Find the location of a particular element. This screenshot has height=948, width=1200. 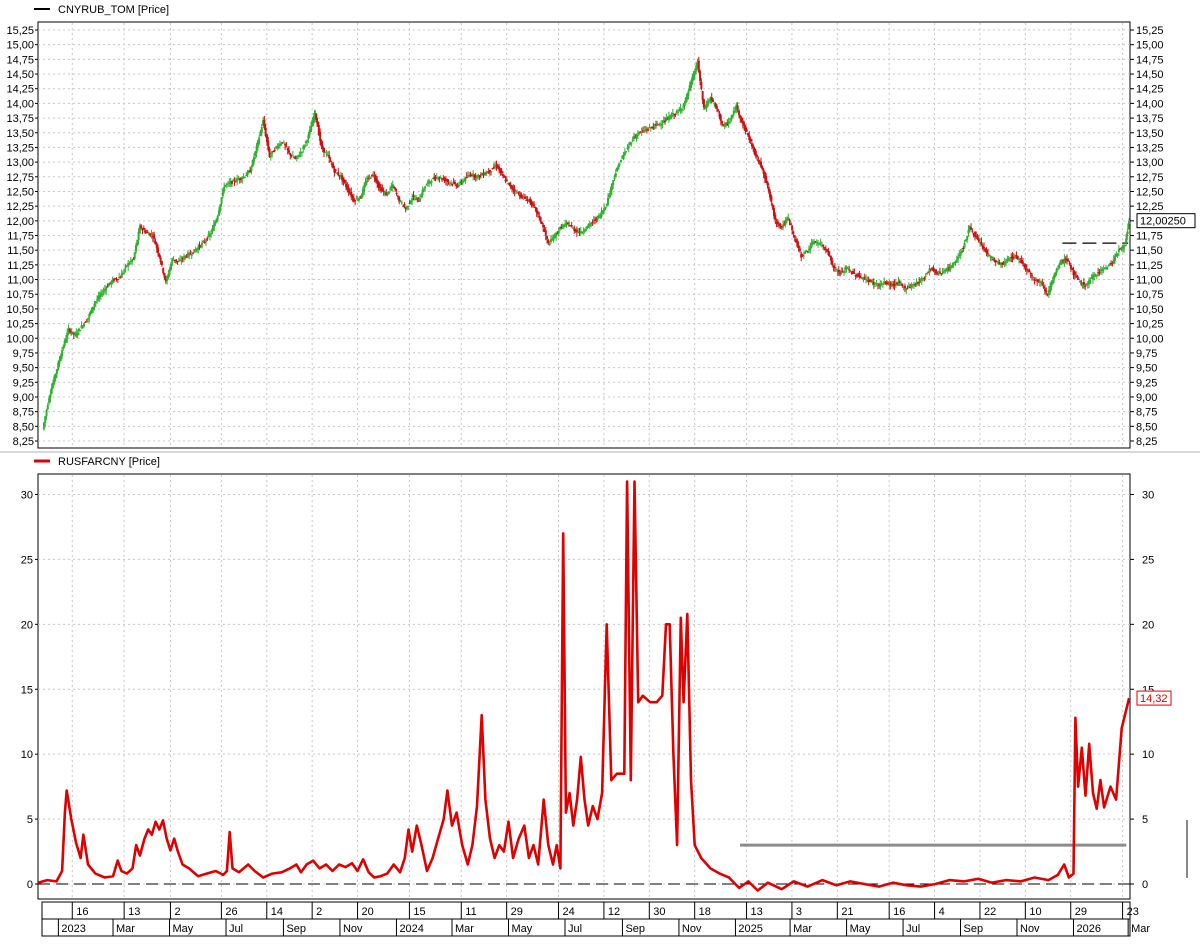

top-left-tick-label: 13,25 is located at coordinates (20, 148).